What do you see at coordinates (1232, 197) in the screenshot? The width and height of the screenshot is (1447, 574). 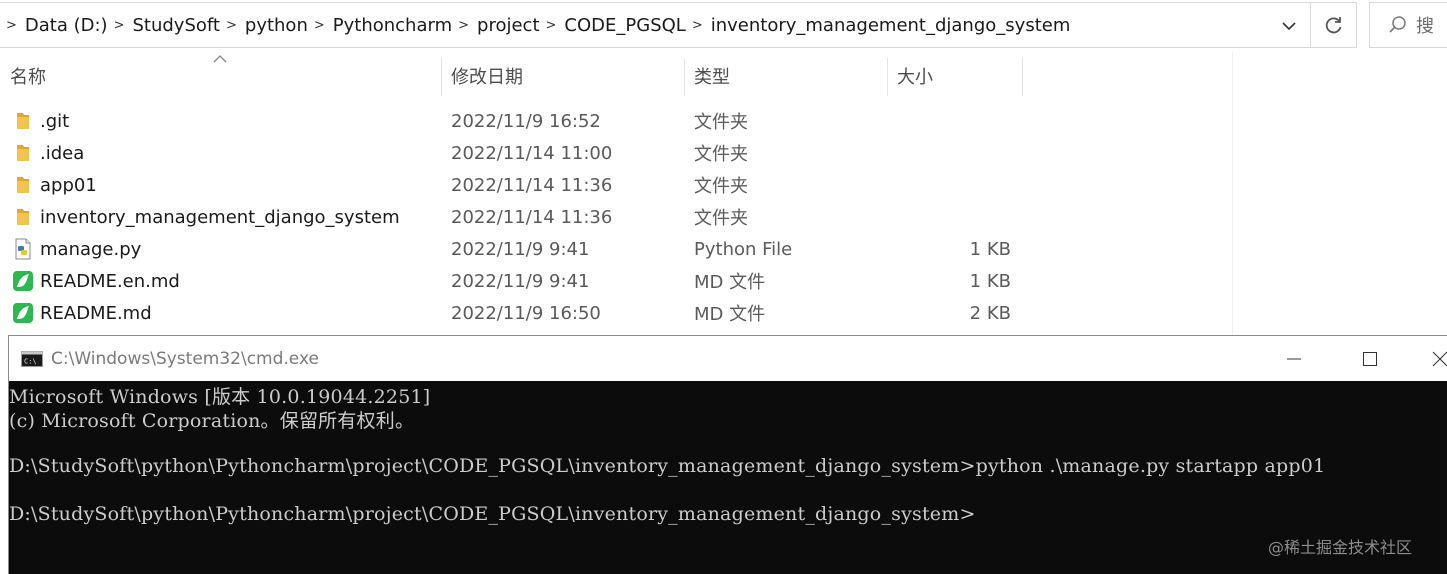 I see `pane-divider` at bounding box center [1232, 197].